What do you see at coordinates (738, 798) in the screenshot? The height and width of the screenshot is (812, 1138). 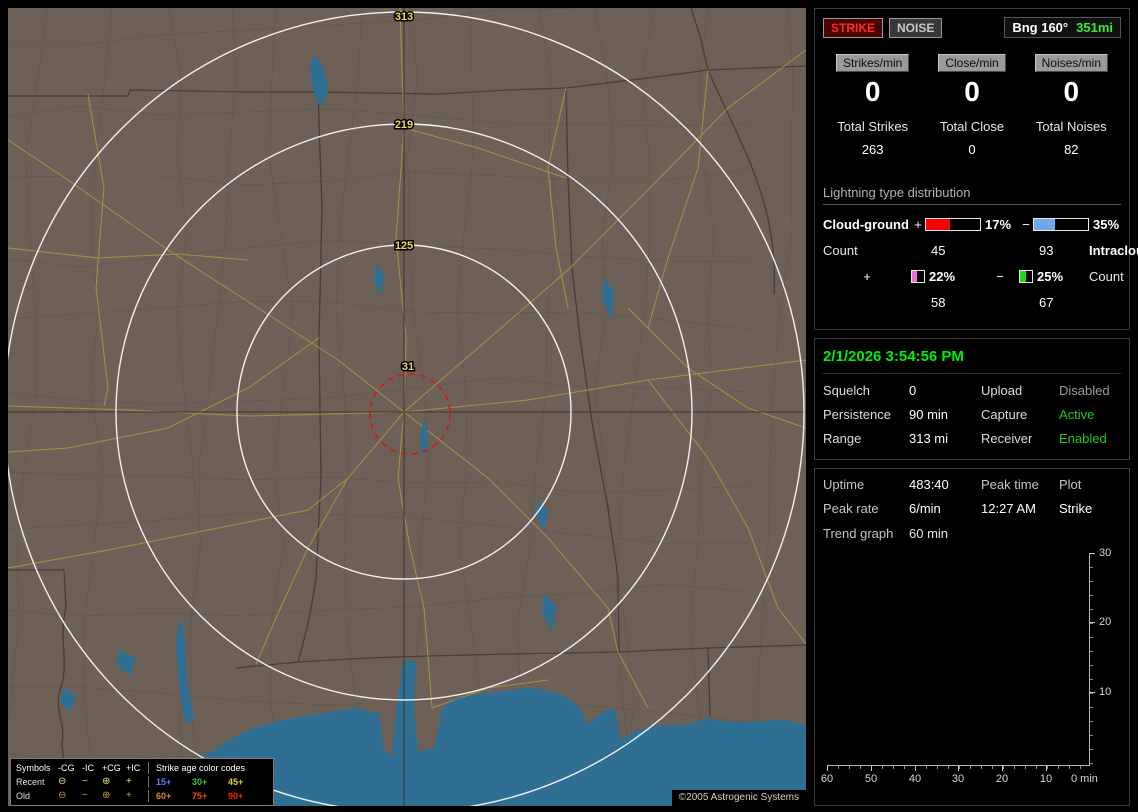 I see `copyright-text: ©2005 Astrogenic Systems` at bounding box center [738, 798].